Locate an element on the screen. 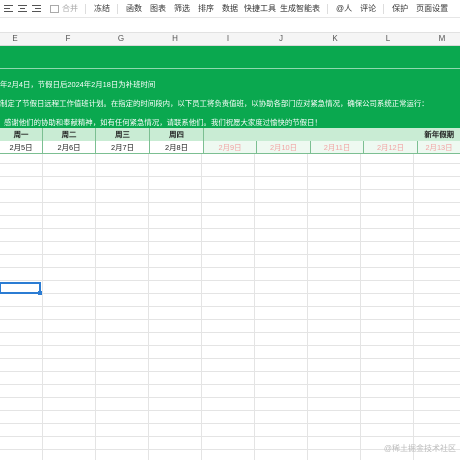 This screenshot has height=460, width=460. filter-button: 筛选 is located at coordinates (182, 8).